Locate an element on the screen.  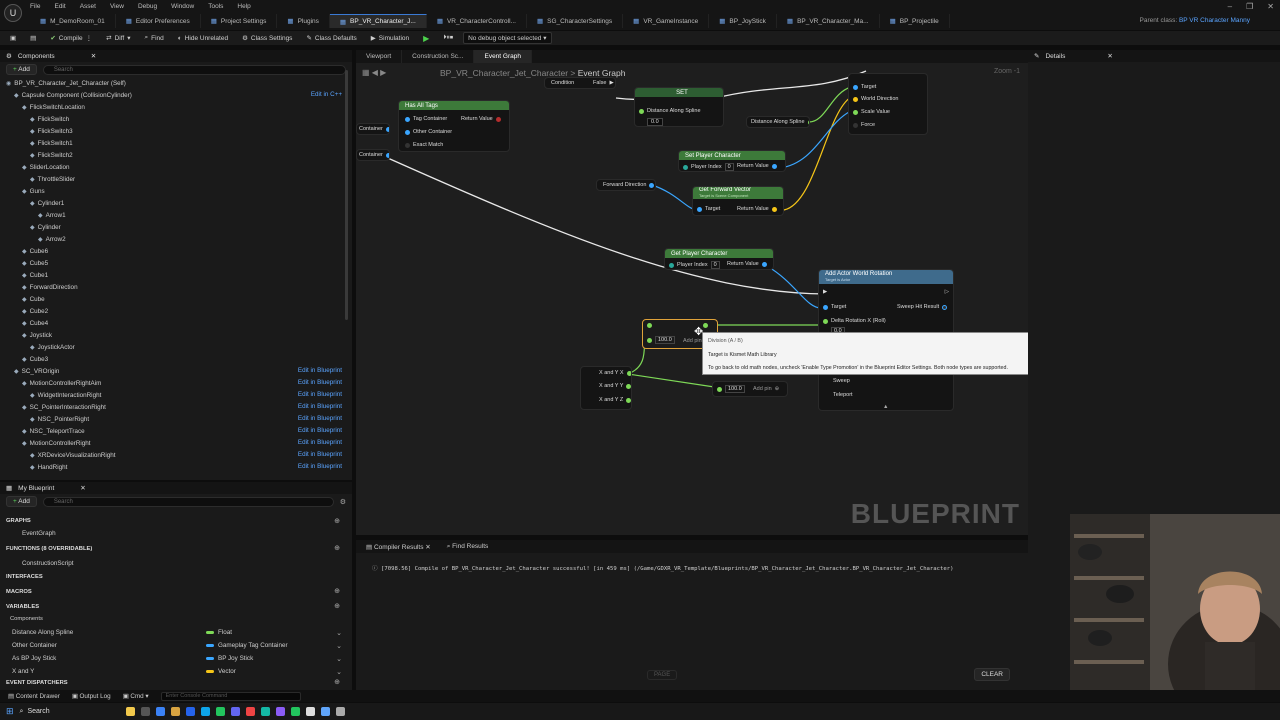
add-graph-icon: ⊕ is located at coordinates (337, 521).